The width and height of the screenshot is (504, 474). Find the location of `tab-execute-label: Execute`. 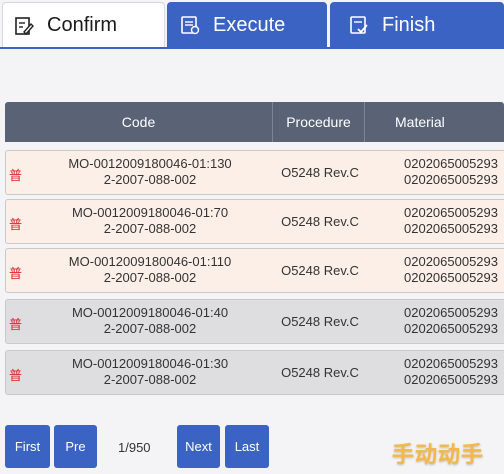

tab-execute-label: Execute is located at coordinates (249, 24).